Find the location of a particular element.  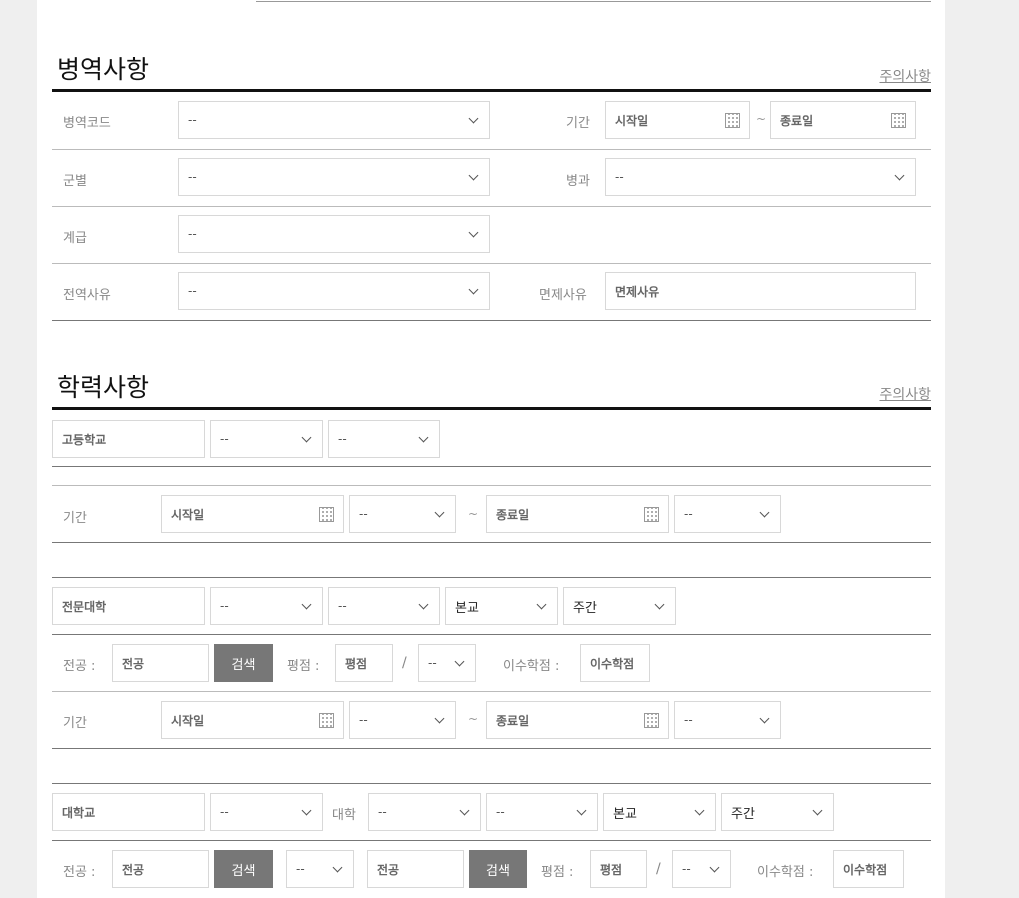

university-major-search-button: 검색 is located at coordinates (243, 869).